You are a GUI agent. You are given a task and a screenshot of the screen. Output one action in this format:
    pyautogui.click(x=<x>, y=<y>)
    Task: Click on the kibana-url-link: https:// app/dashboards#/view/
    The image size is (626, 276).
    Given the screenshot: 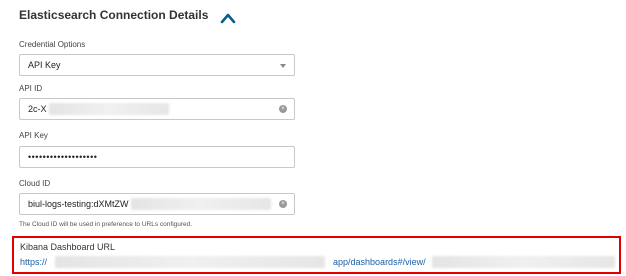 What is the action you would take?
    pyautogui.click(x=317, y=262)
    